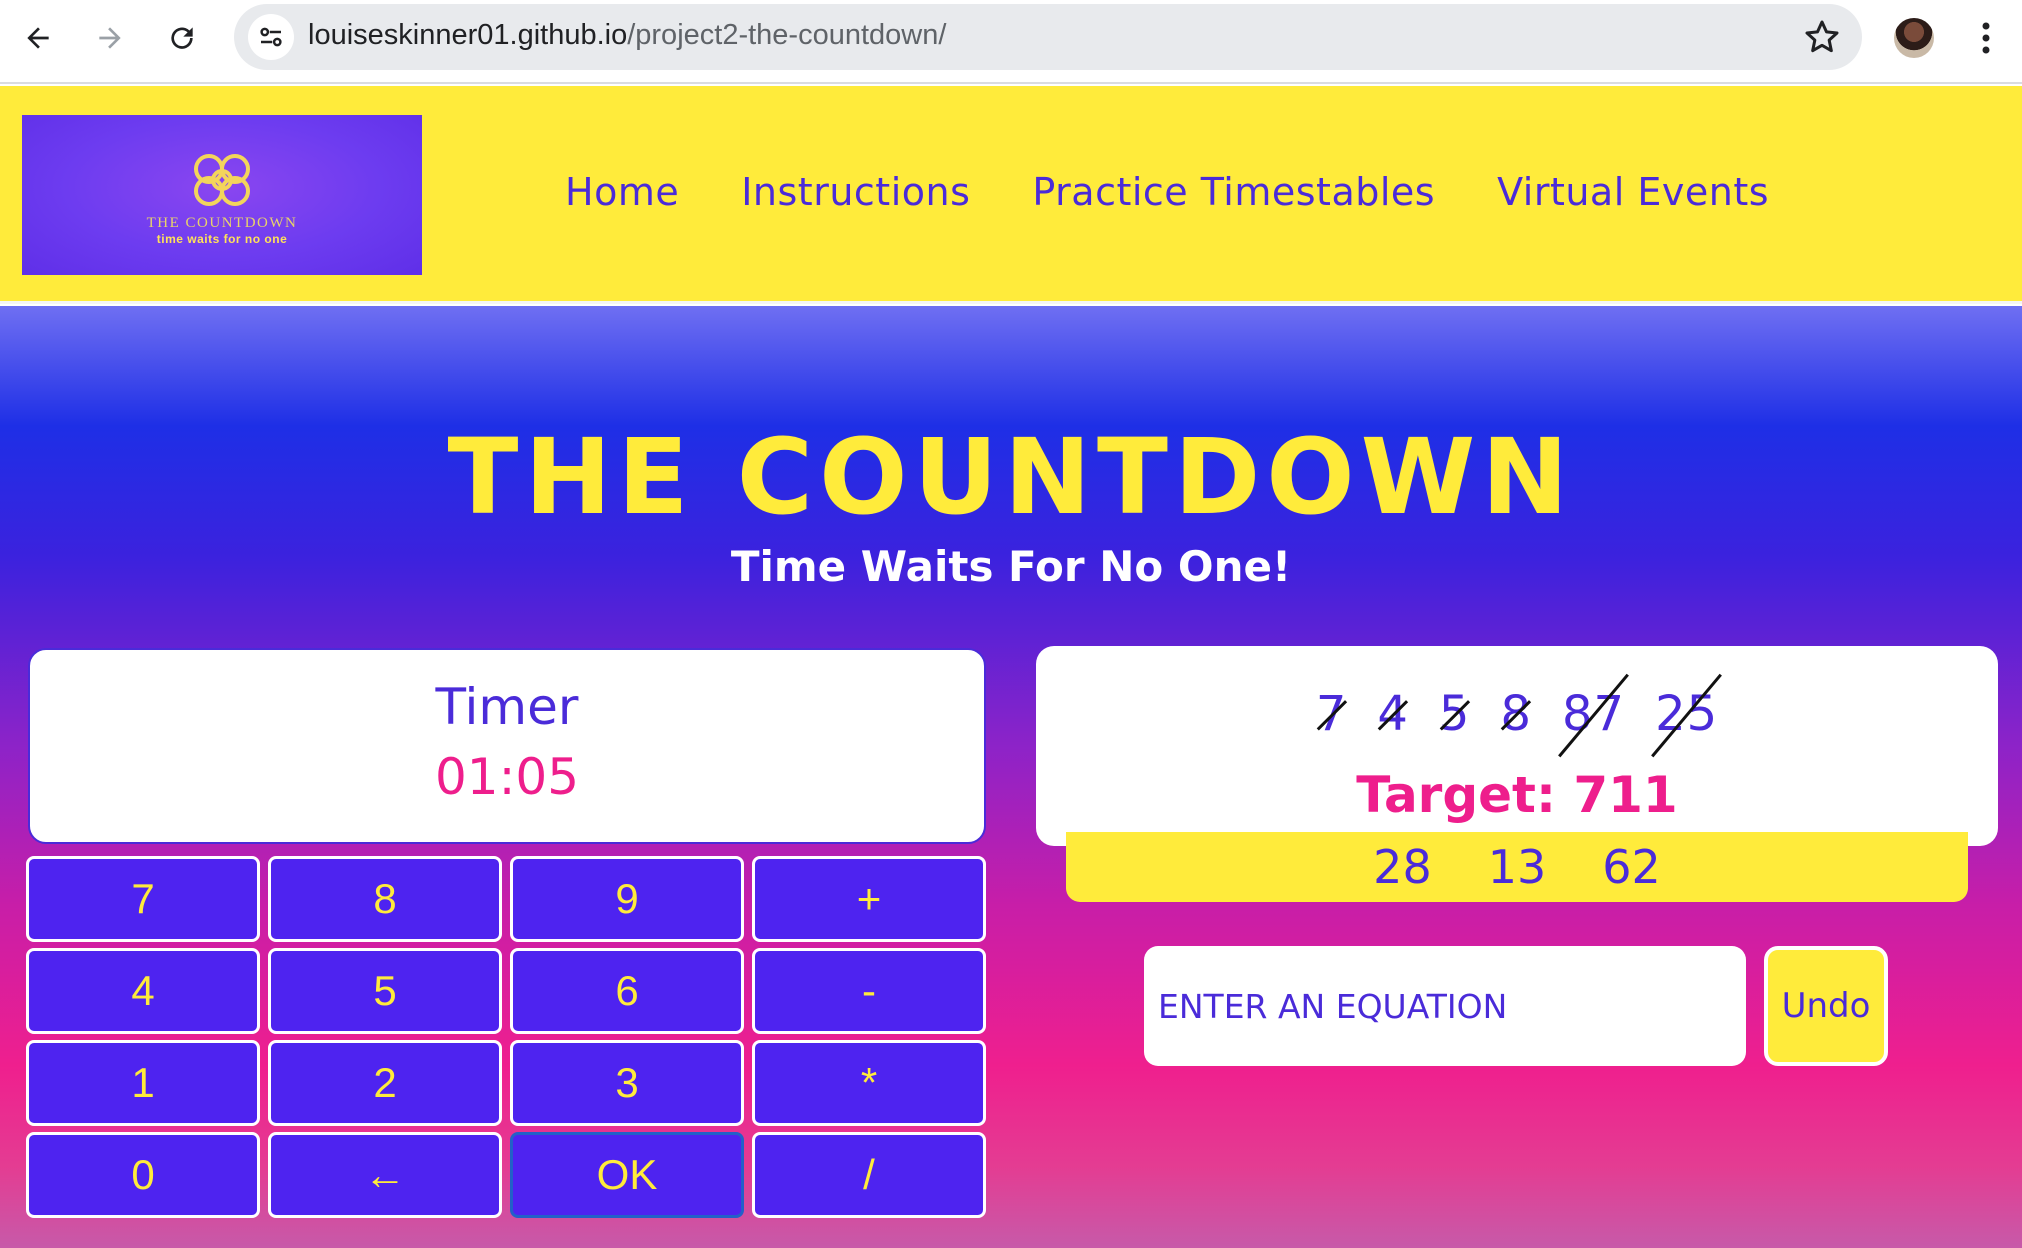 The width and height of the screenshot is (2022, 1248). What do you see at coordinates (110, 38) in the screenshot?
I see `forward-arrow-icon` at bounding box center [110, 38].